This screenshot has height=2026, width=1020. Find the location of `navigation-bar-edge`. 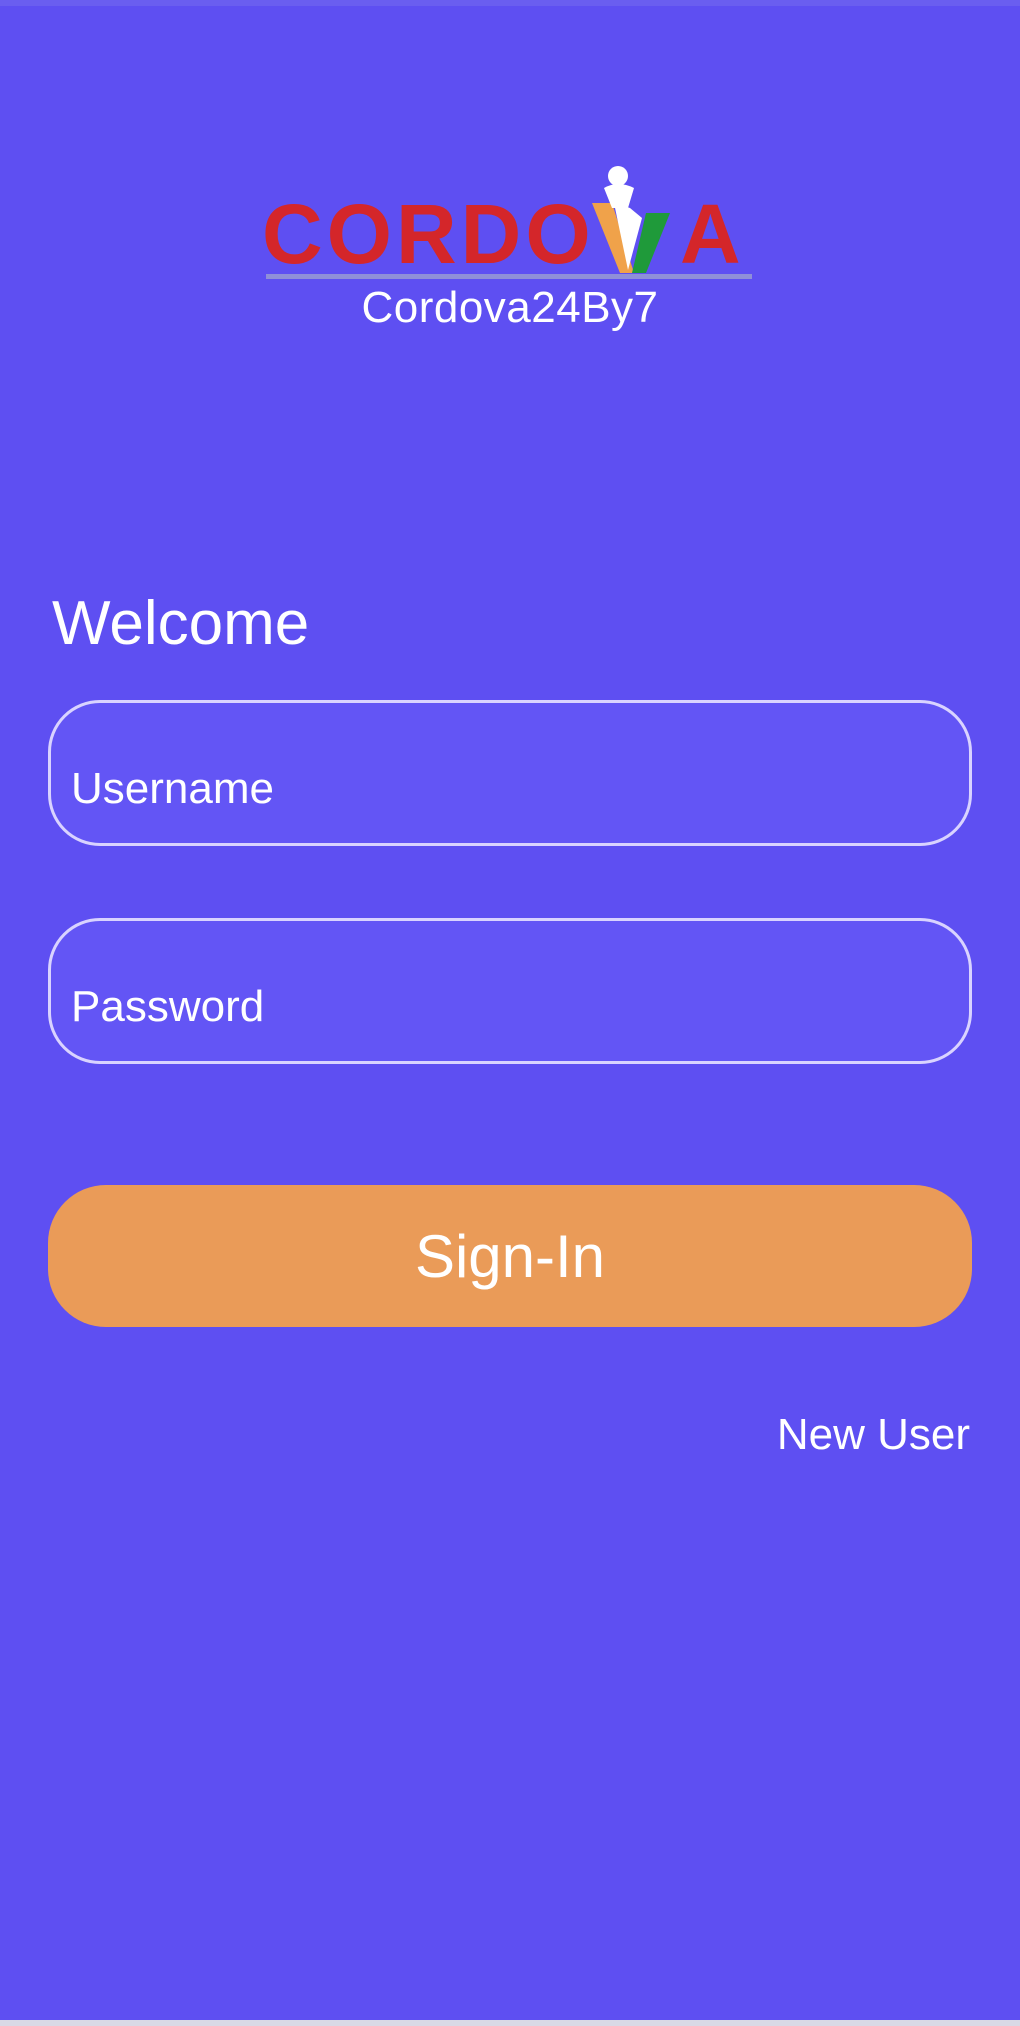

navigation-bar-edge is located at coordinates (510, 2023).